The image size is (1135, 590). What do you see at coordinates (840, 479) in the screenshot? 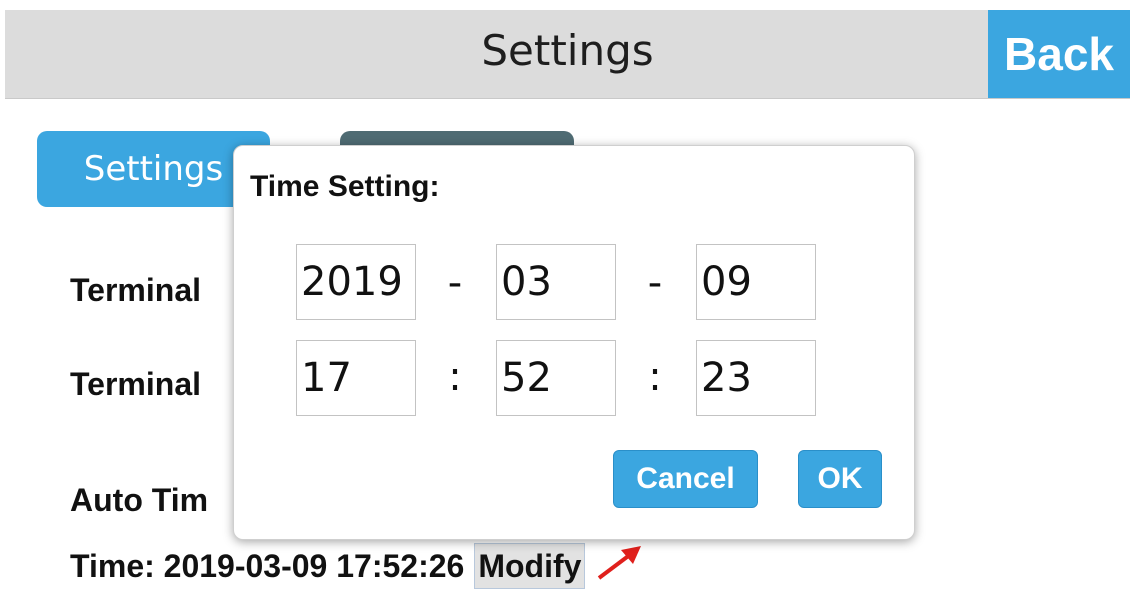
I see `ok-button: OK` at bounding box center [840, 479].